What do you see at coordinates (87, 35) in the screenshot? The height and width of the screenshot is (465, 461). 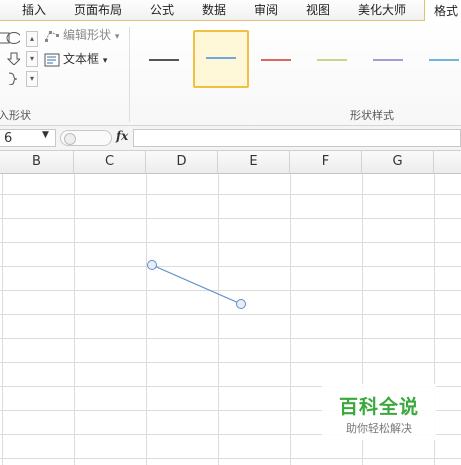 I see `edit-shape-label: 编辑形状` at bounding box center [87, 35].